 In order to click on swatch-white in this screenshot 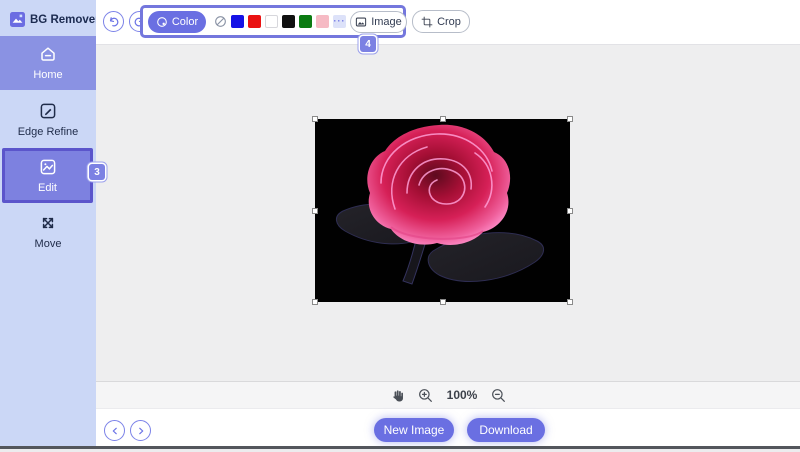, I will do `click(271, 21)`.